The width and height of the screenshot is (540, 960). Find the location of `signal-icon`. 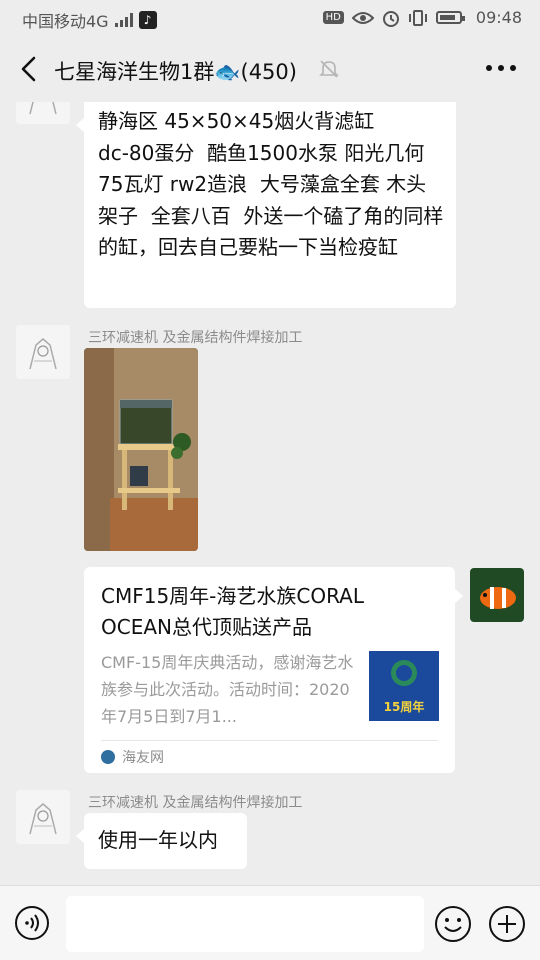

signal-icon is located at coordinates (123, 20).